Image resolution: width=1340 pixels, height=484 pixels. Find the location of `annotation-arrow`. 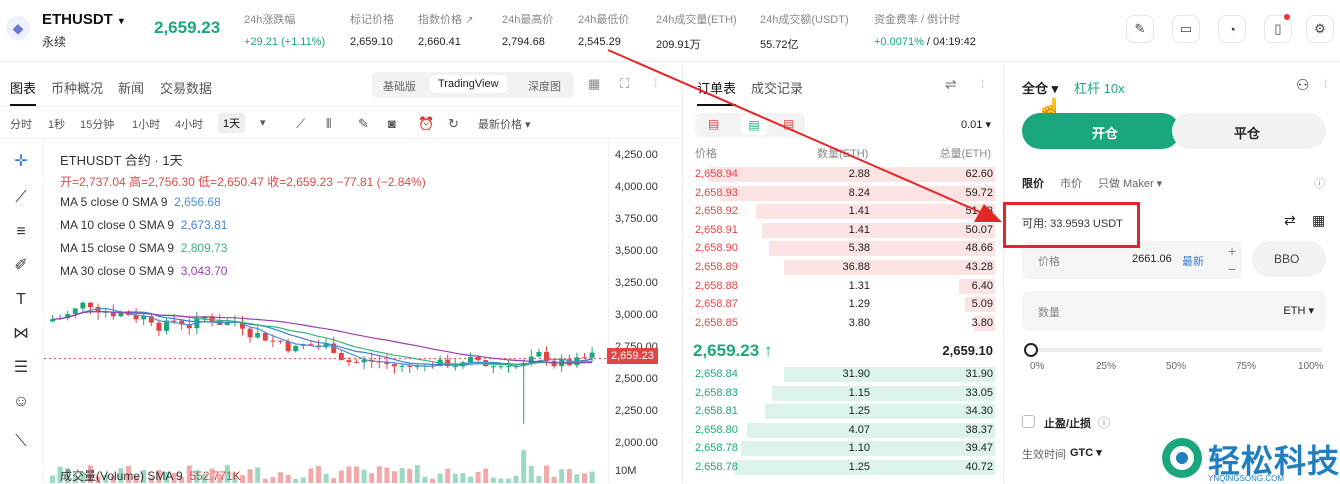

annotation-arrow is located at coordinates (804, 135).